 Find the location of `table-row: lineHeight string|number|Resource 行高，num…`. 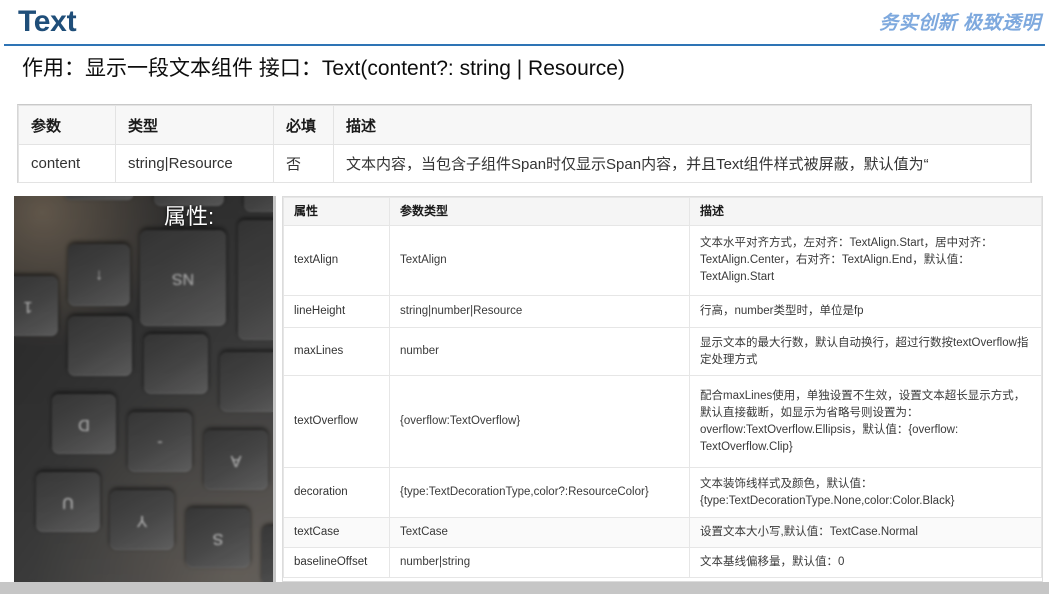

table-row: lineHeight string|number|Resource 行高，num… is located at coordinates (662, 311).